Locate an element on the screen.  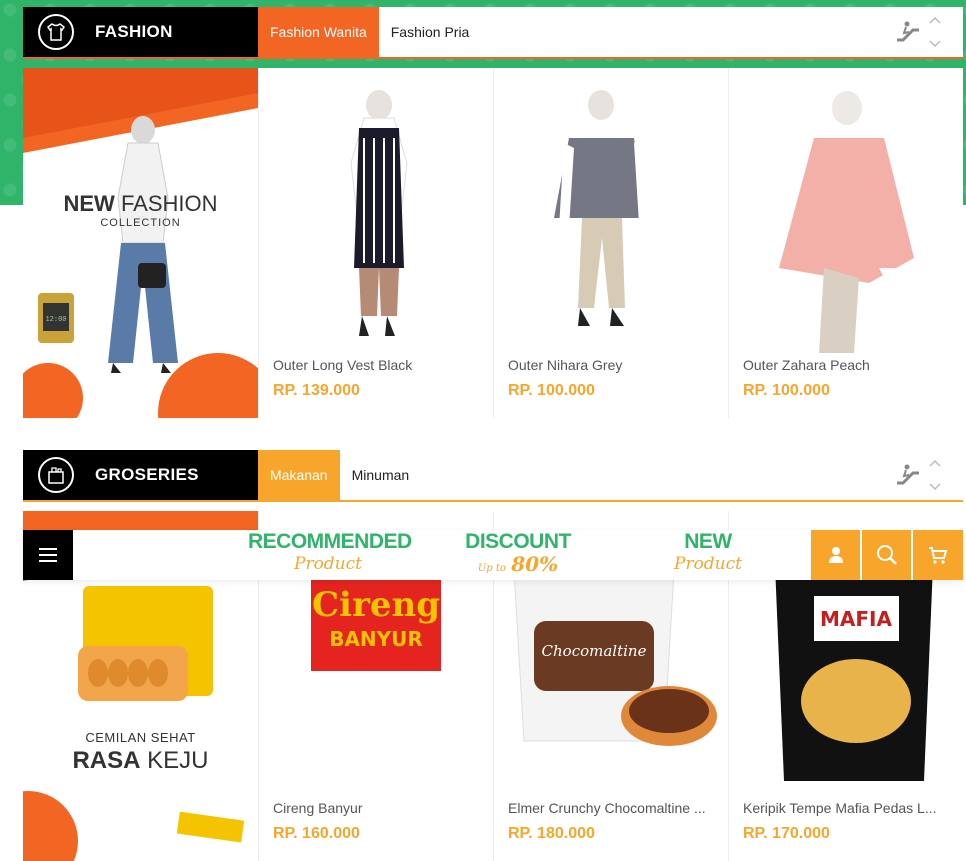
fashion-category: FASHION is located at coordinates (140, 32).